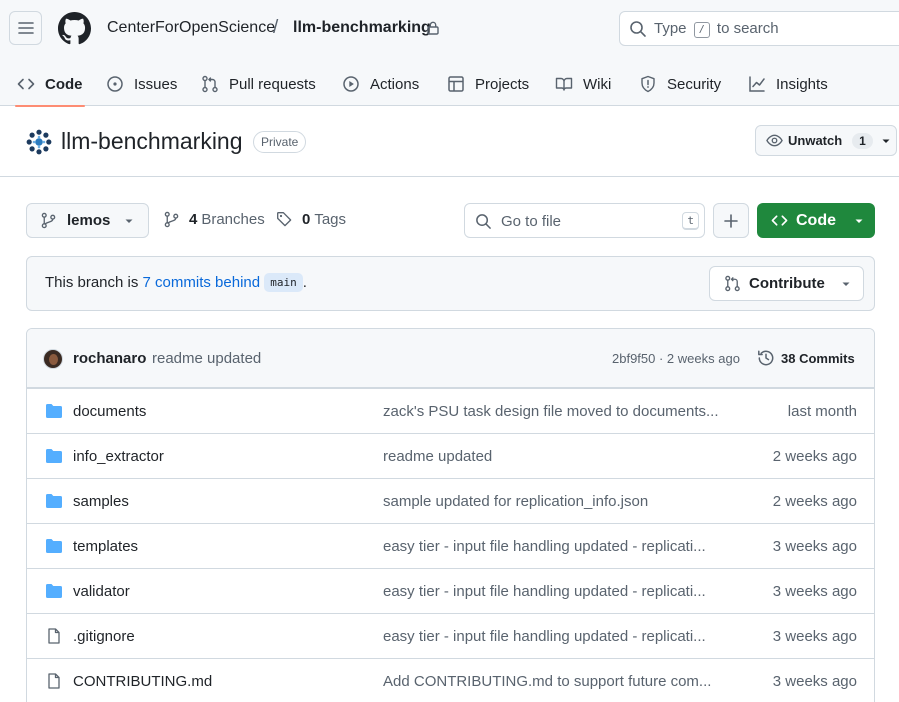 The height and width of the screenshot is (702, 899). What do you see at coordinates (306, 219) in the screenshot?
I see `tags-count: 0` at bounding box center [306, 219].